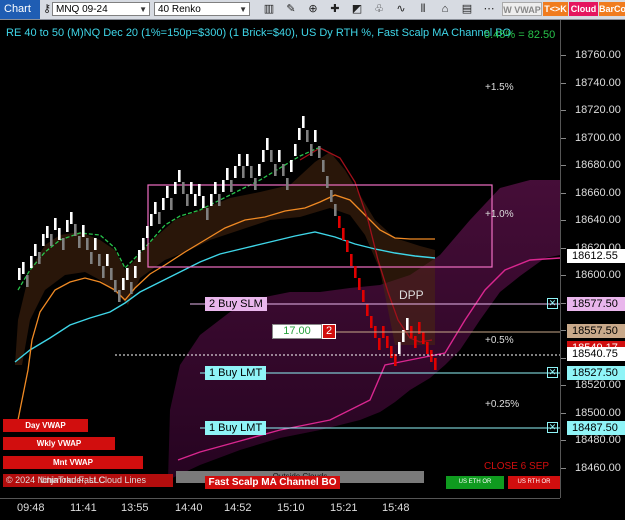 This screenshot has width=625, height=520. What do you see at coordinates (520, 35) in the screenshot?
I see `overlay-value: 0.45% = 82.50` at bounding box center [520, 35].